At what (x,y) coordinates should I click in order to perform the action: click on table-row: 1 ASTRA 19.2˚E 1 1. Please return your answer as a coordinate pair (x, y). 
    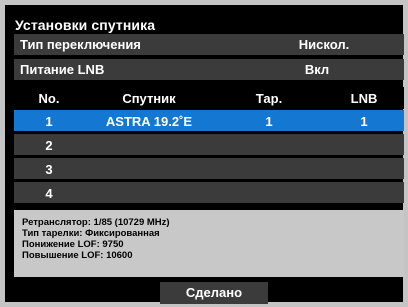
    Looking at the image, I should click on (209, 120).